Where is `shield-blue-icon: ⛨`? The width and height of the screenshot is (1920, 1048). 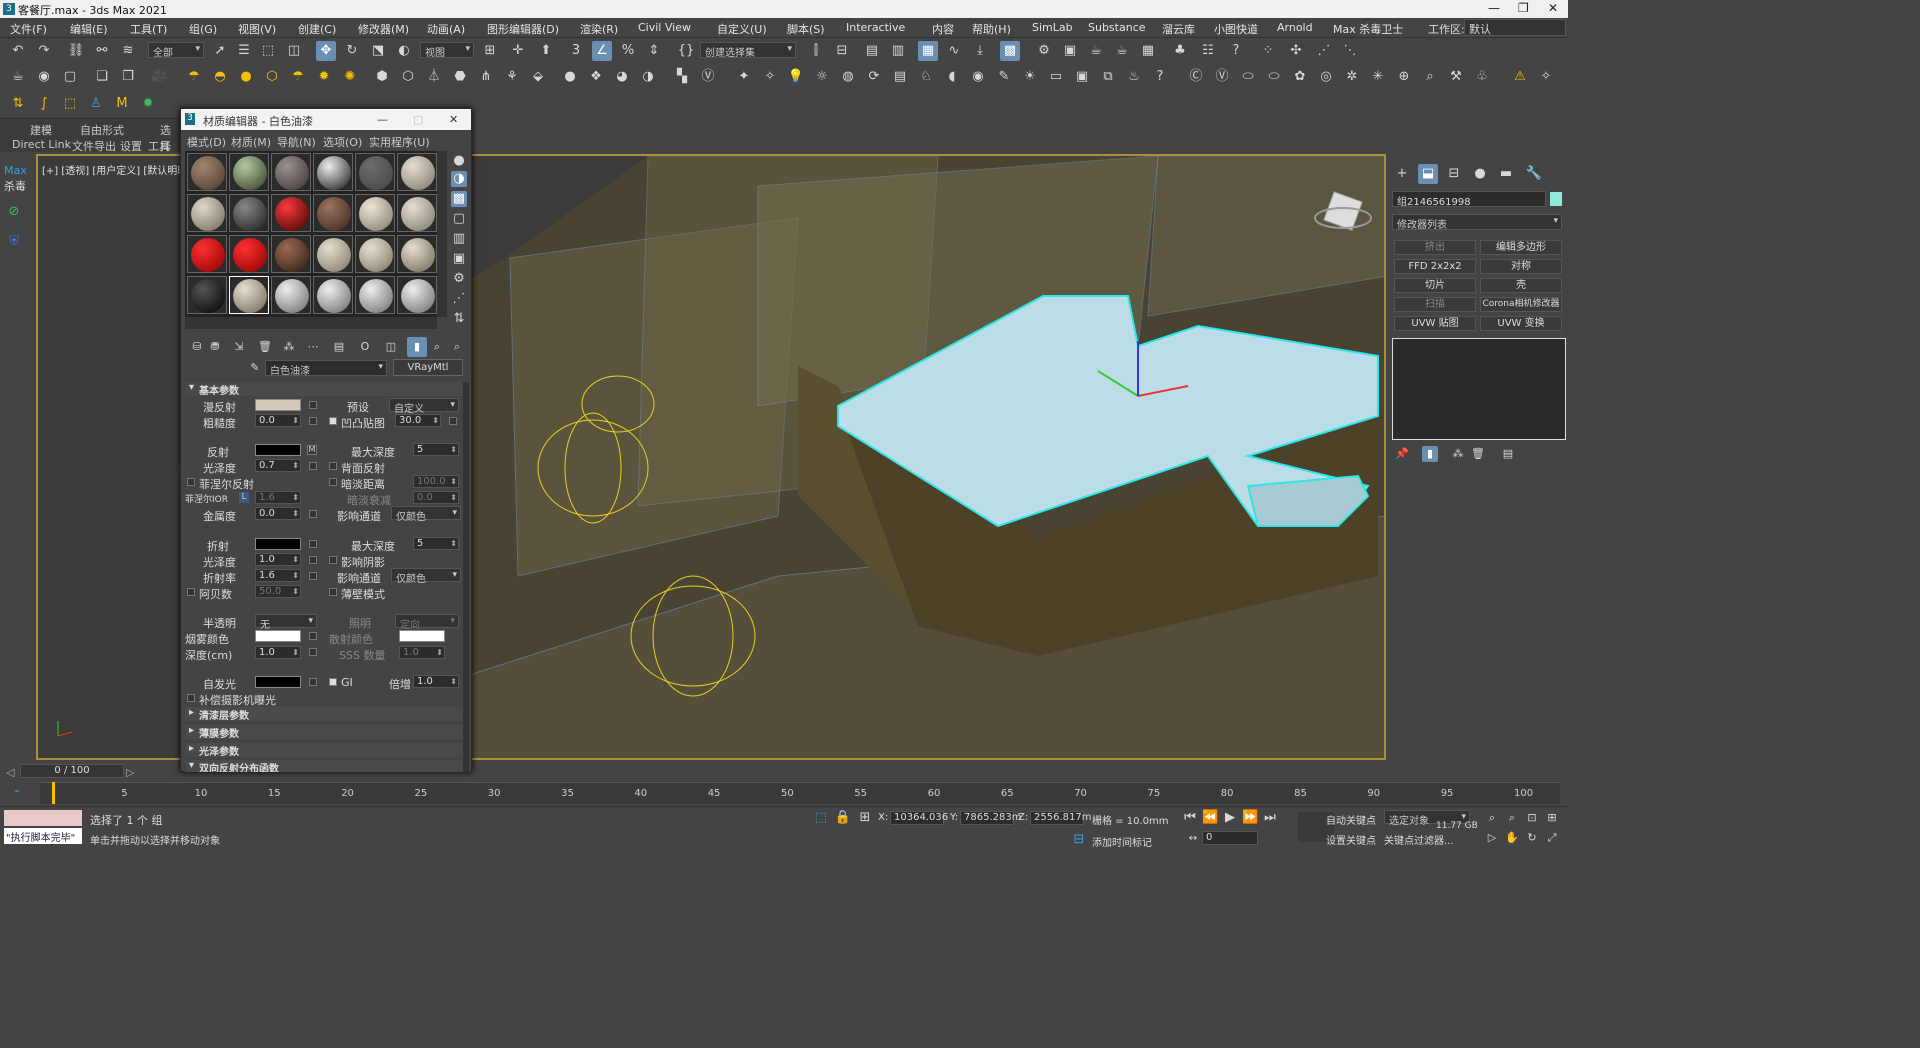
shield-blue-icon: ⛨ is located at coordinates (14, 242).